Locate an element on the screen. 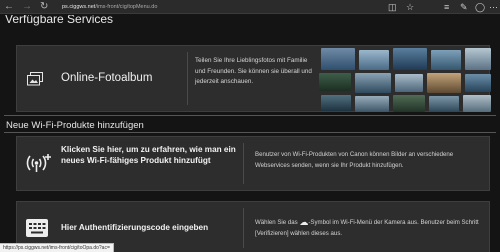  reading-view-icon: ◫ is located at coordinates (392, 7).